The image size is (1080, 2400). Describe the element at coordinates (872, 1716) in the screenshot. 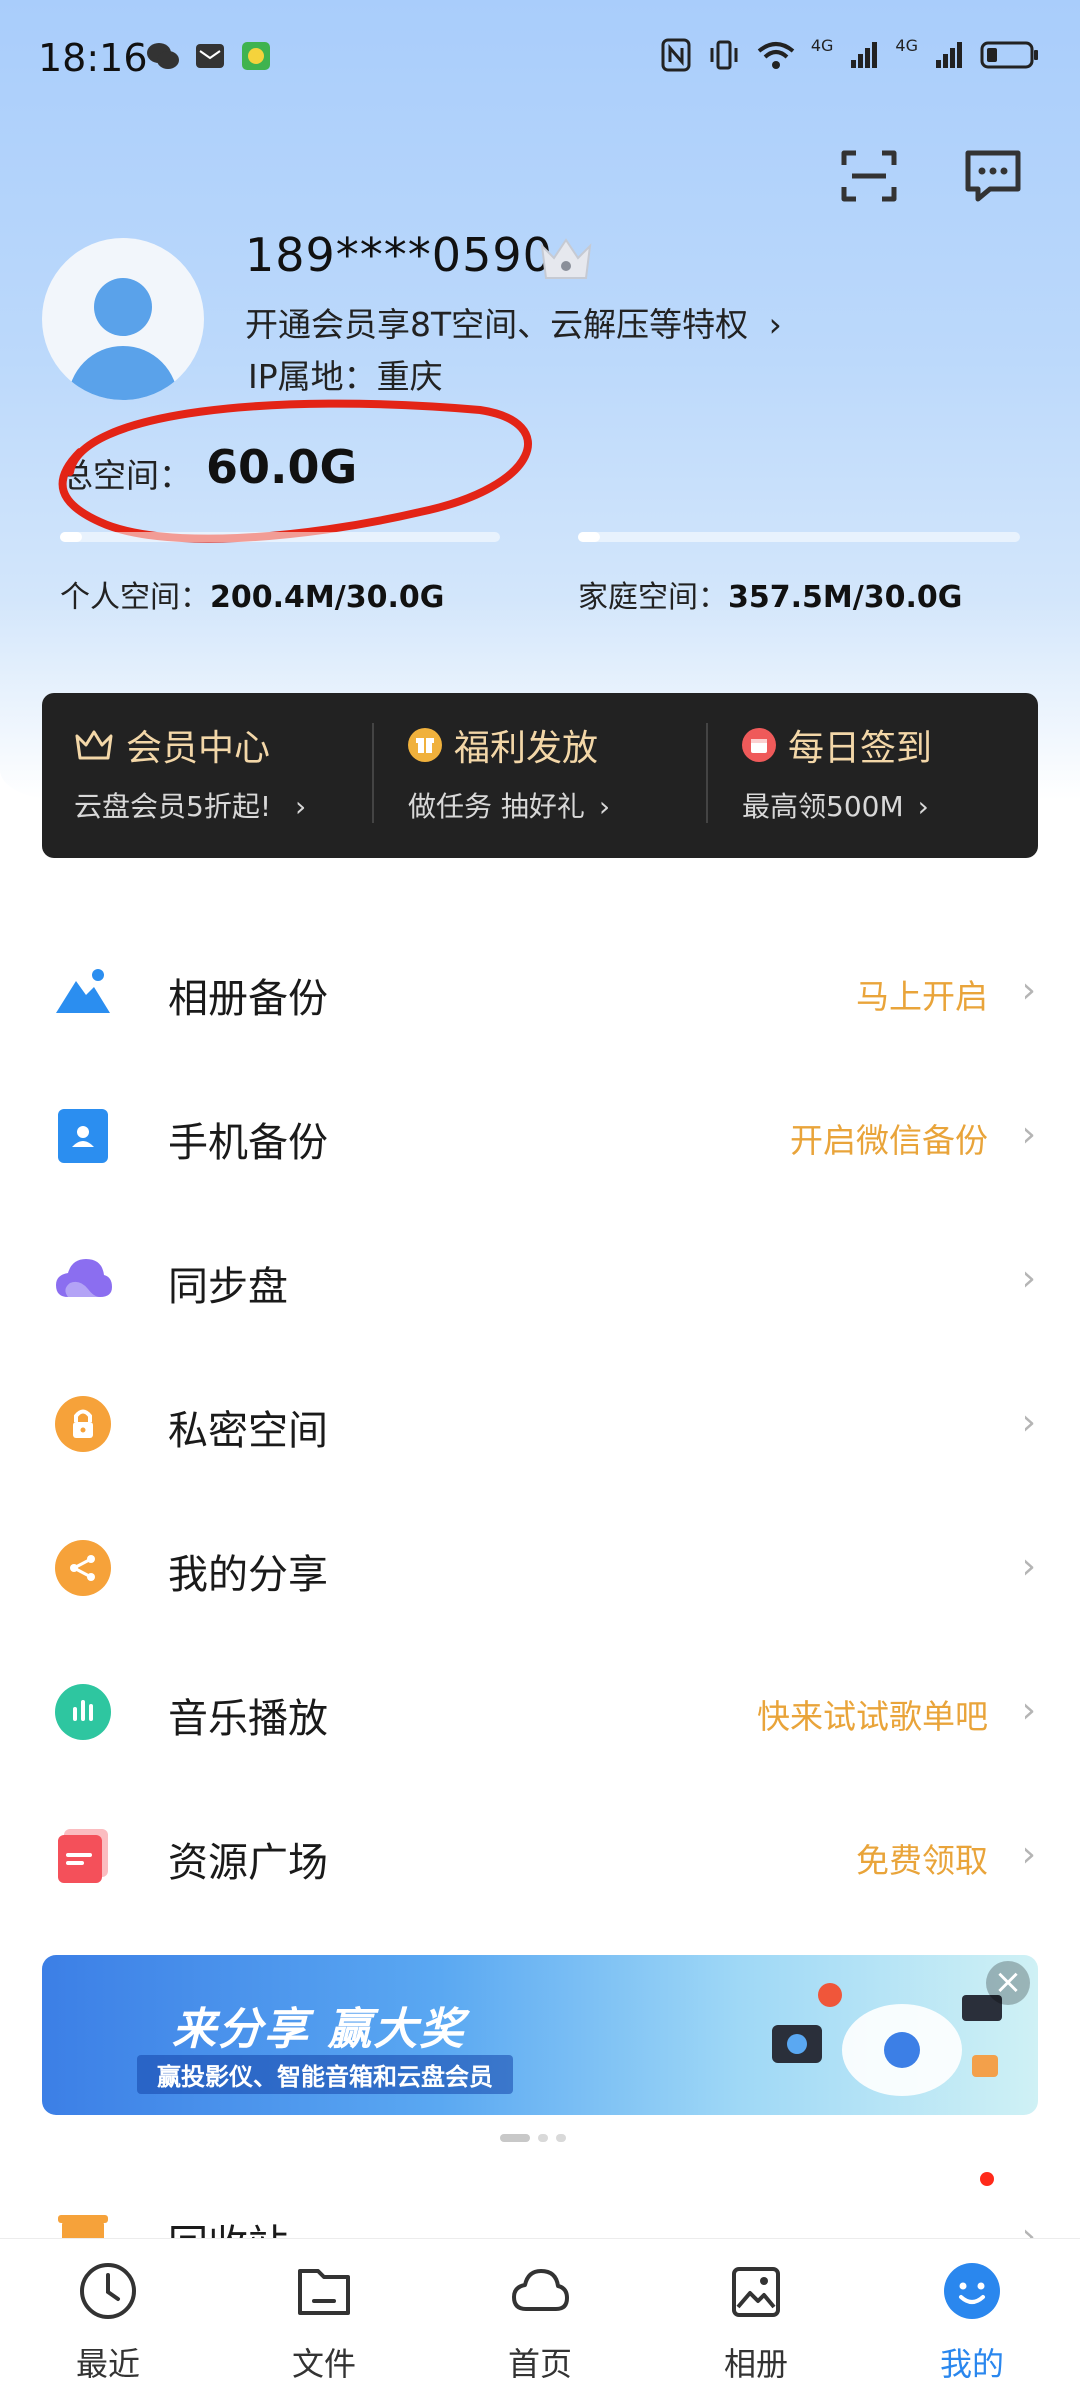

I see `menu-extra: 快来试试歌单吧` at that location.